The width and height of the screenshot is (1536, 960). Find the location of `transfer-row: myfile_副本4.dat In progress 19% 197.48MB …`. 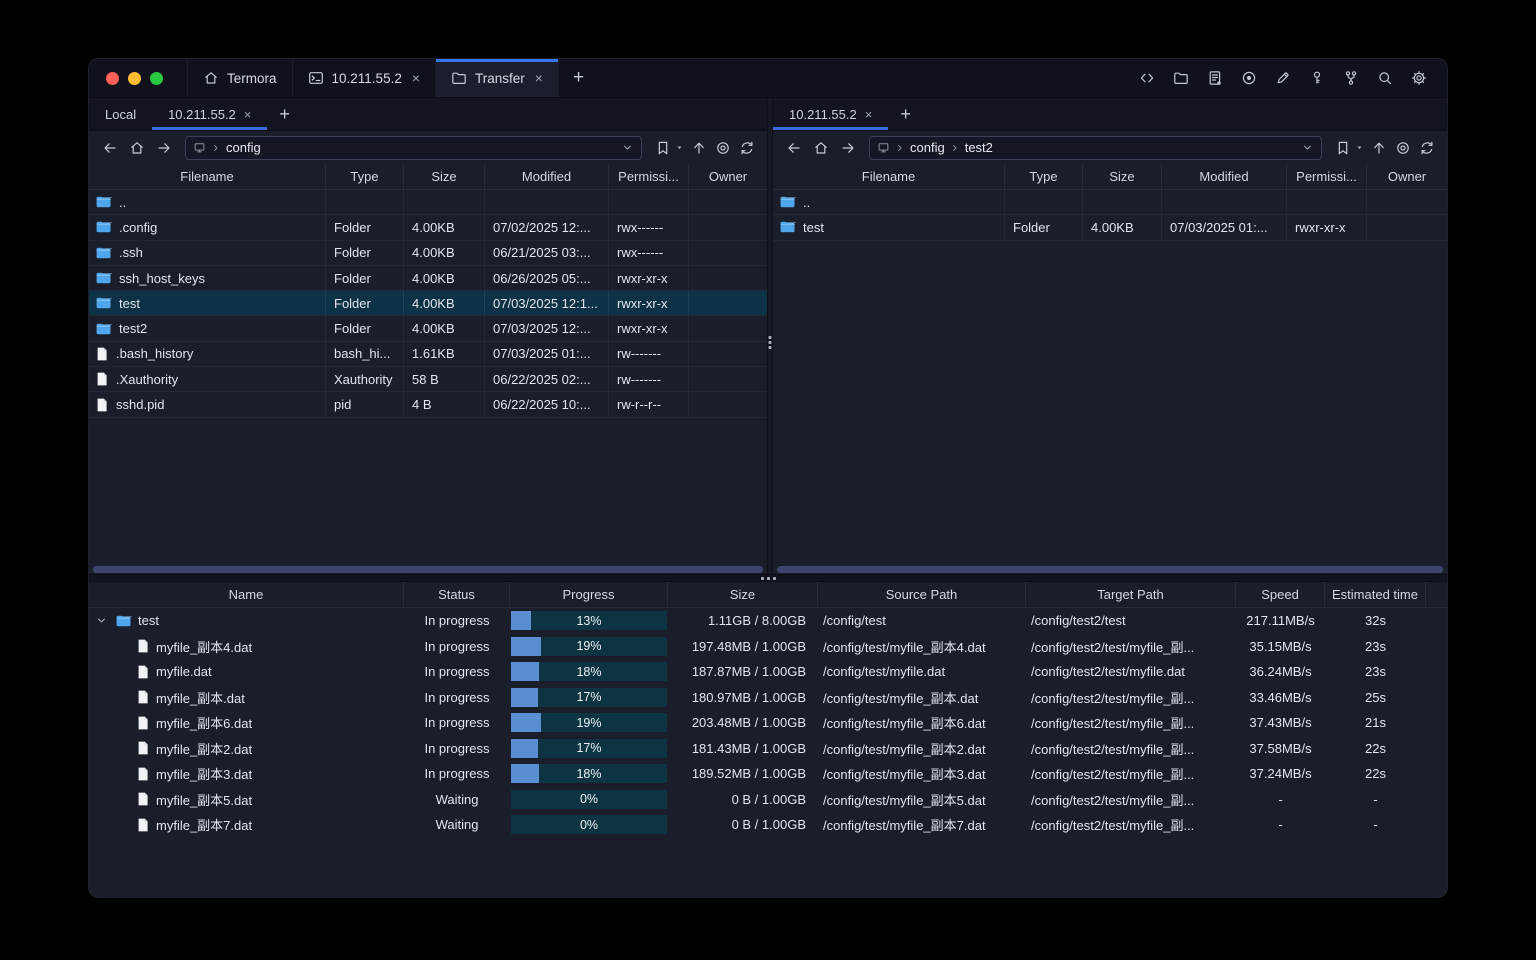

transfer-row: myfile_副本4.dat In progress 19% 197.48MB … is located at coordinates (768, 647).